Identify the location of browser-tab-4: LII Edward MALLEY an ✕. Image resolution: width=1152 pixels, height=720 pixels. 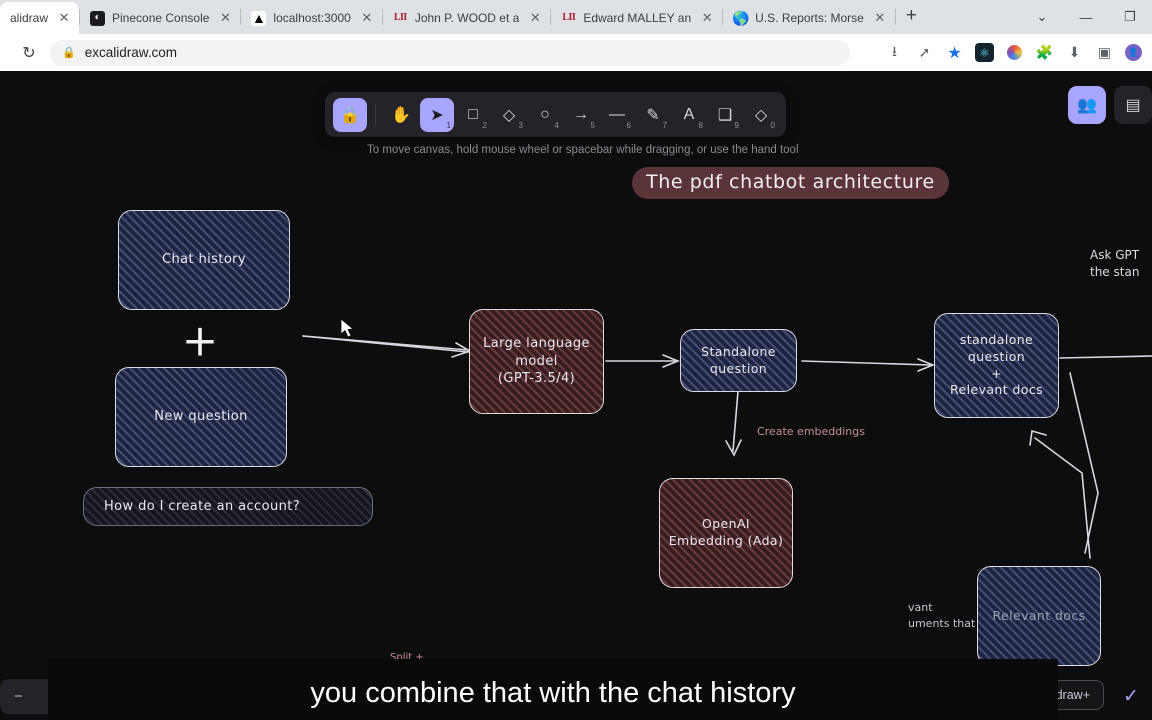
(636, 18).